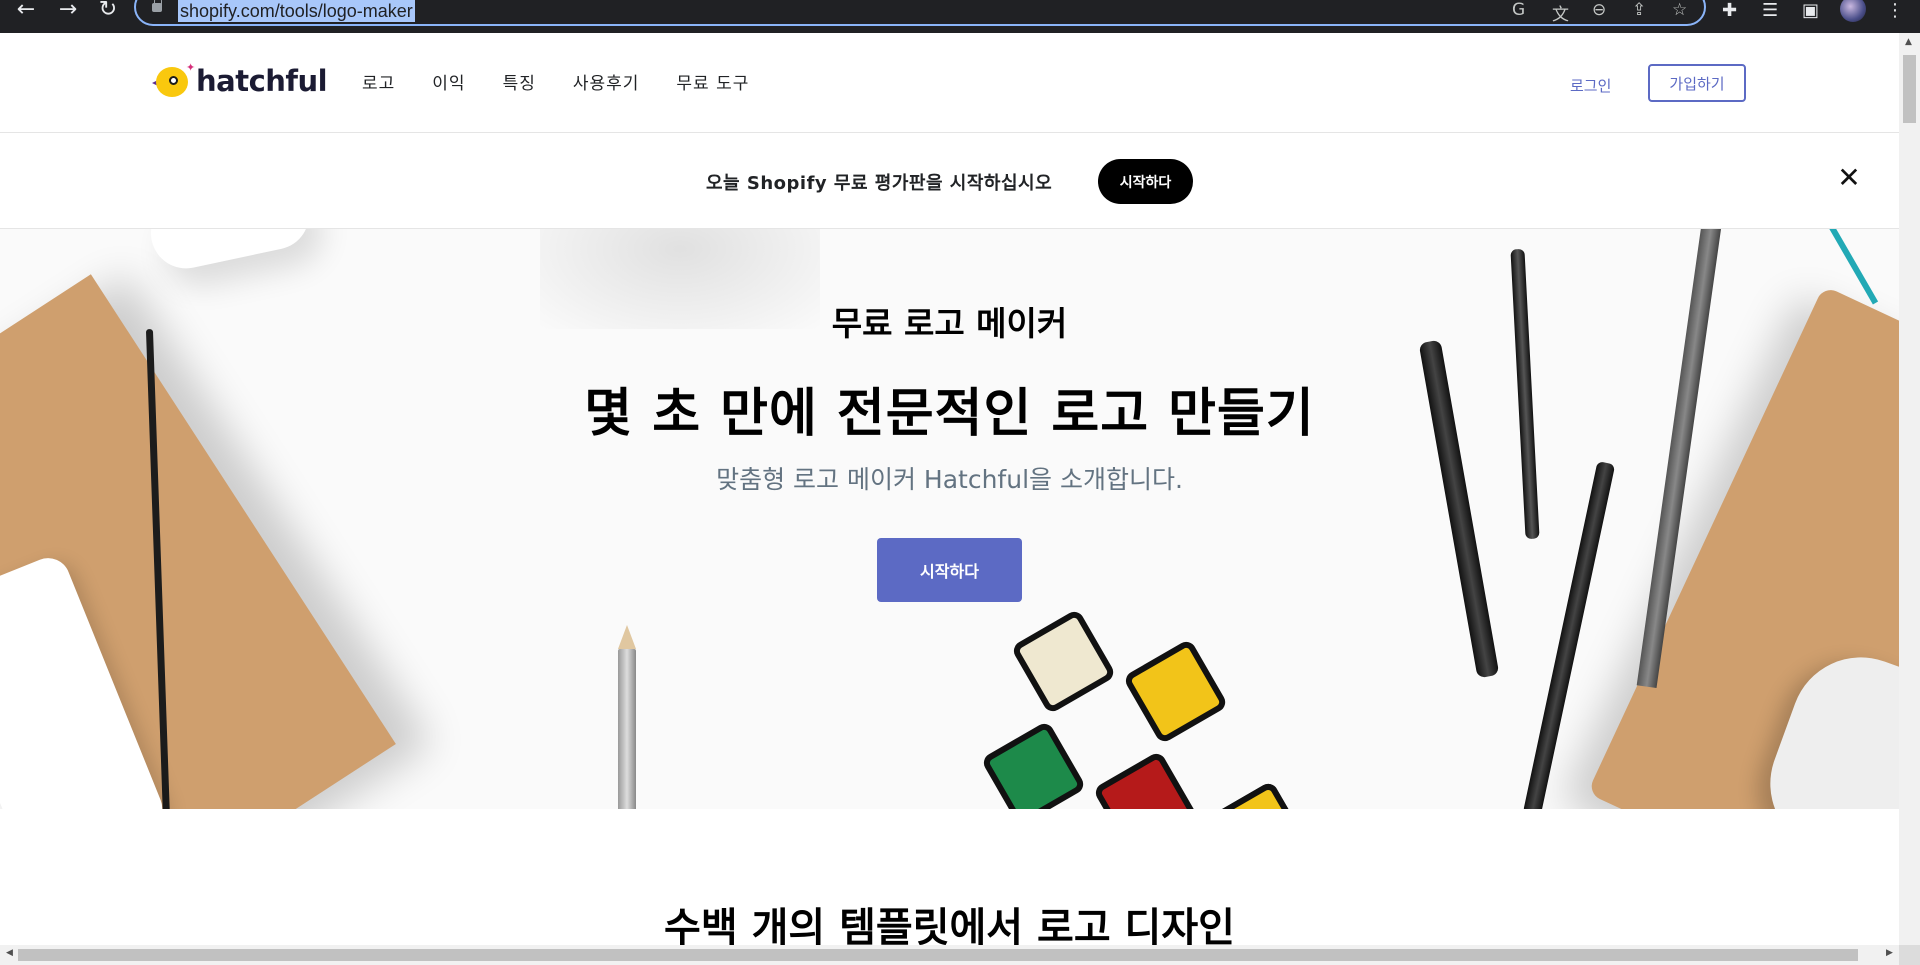  Describe the element at coordinates (1518, 11) in the screenshot. I see `google-icon: G` at that location.